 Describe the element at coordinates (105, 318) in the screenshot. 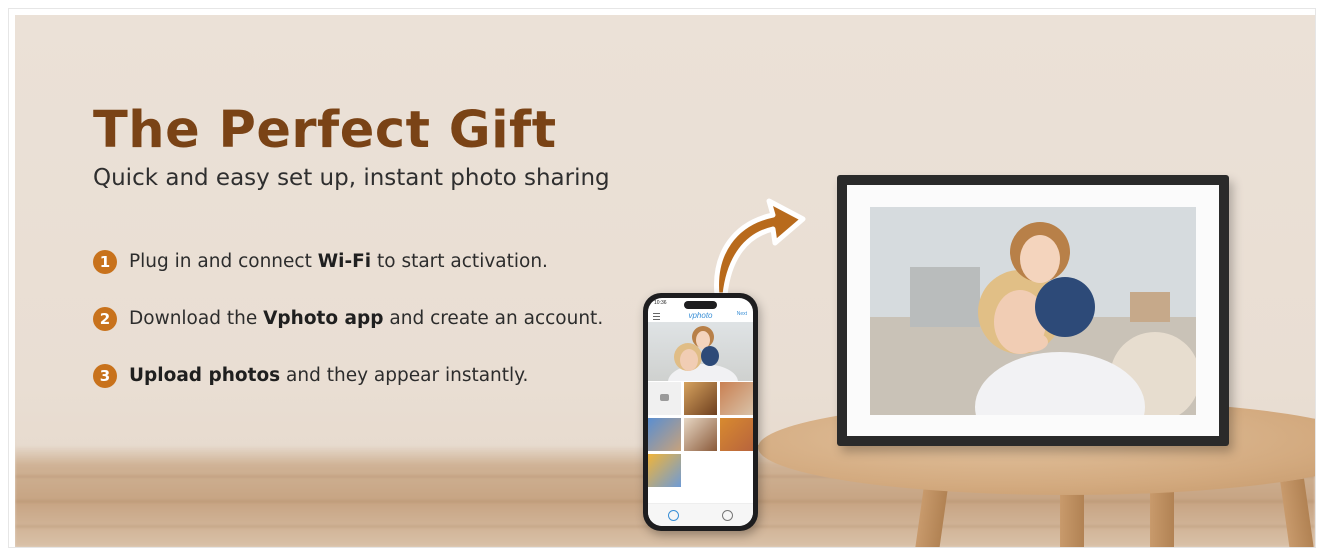

I see `step-number-badge: 2` at that location.